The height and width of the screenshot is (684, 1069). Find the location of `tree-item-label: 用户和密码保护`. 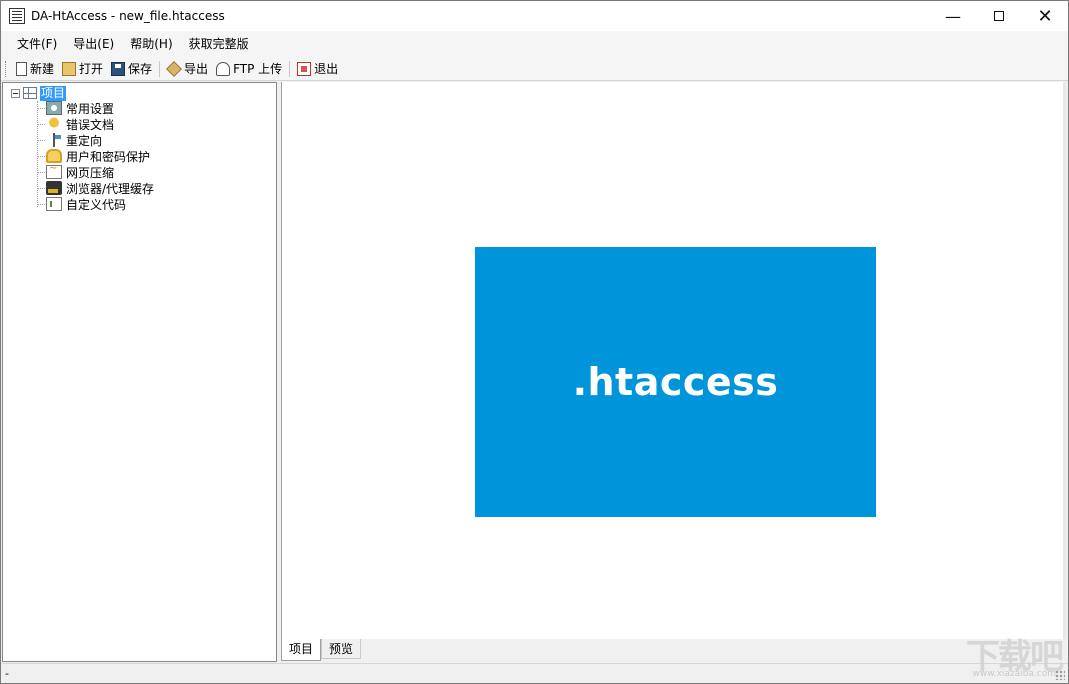

tree-item-label: 用户和密码保护 is located at coordinates (108, 156).